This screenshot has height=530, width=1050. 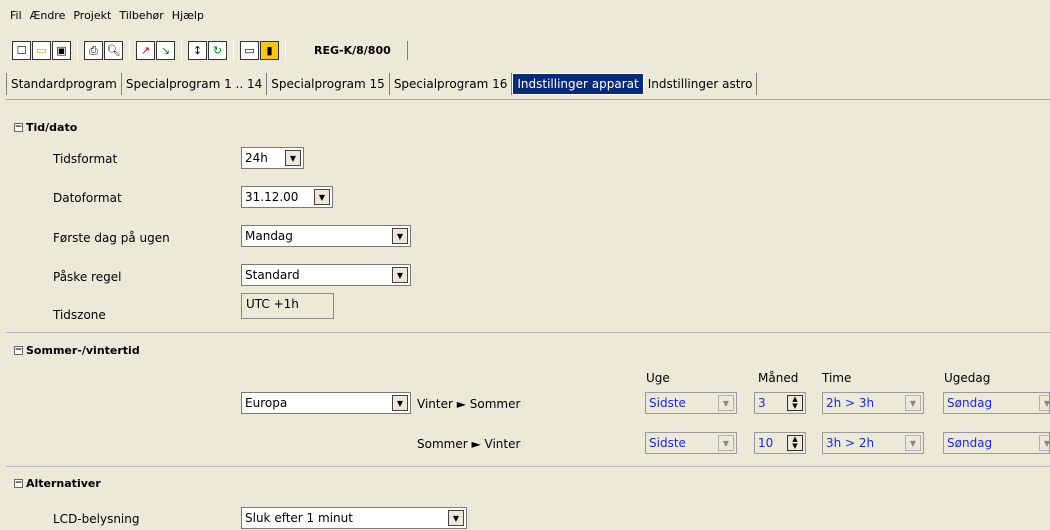 What do you see at coordinates (48, 15) in the screenshot?
I see `menu-aendre: Ændre` at bounding box center [48, 15].